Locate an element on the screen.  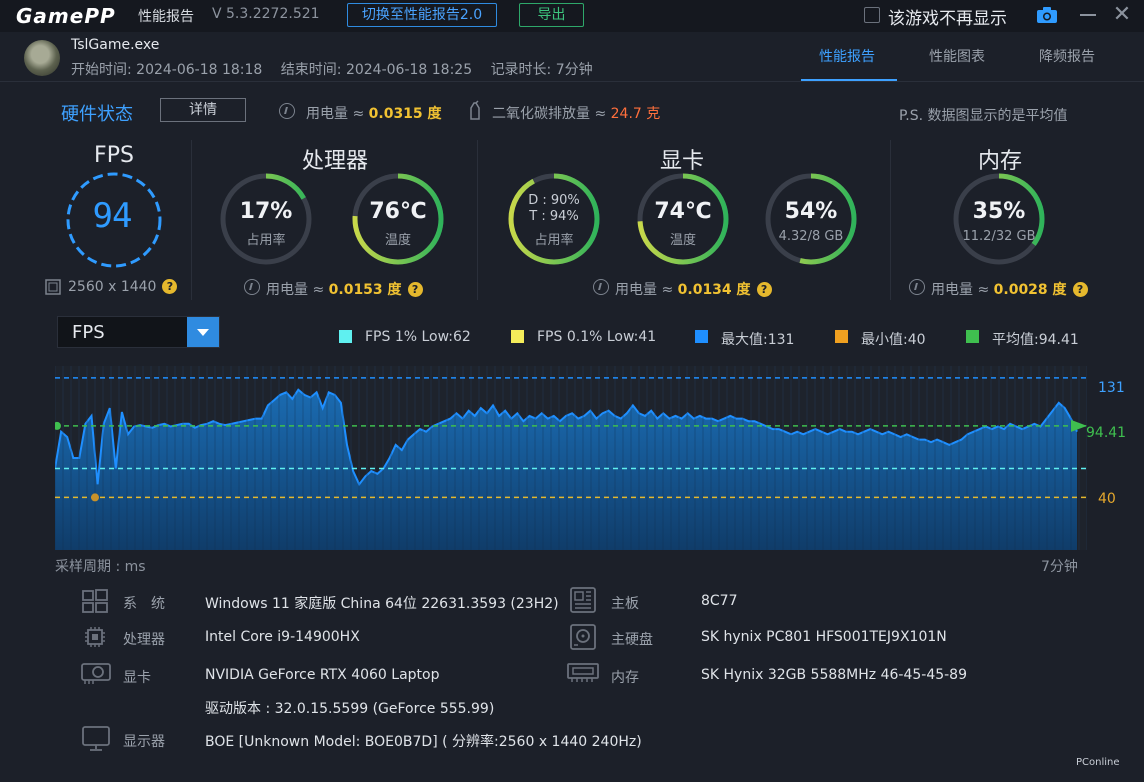
gpu-usage-label: 占用率 is located at coordinates (554, 240).